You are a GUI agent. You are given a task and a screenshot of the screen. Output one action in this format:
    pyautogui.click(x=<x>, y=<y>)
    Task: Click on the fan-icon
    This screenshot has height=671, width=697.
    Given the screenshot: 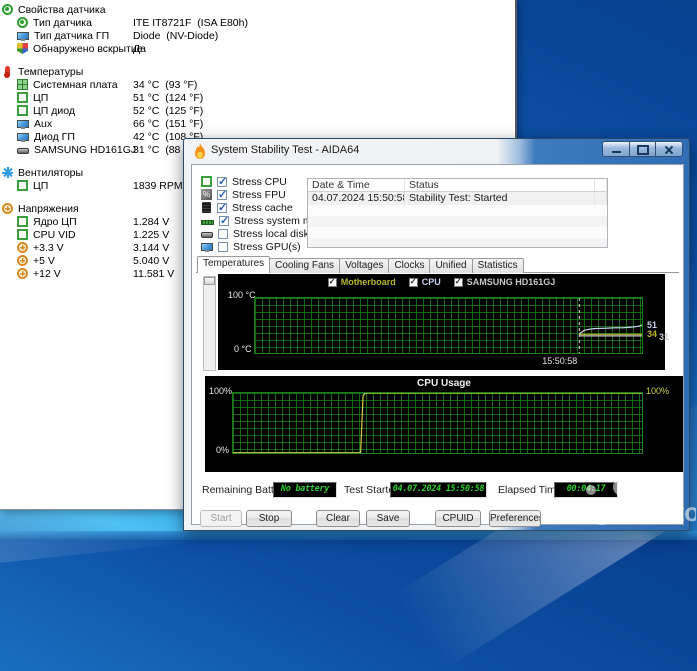 What is the action you would take?
    pyautogui.click(x=7, y=172)
    